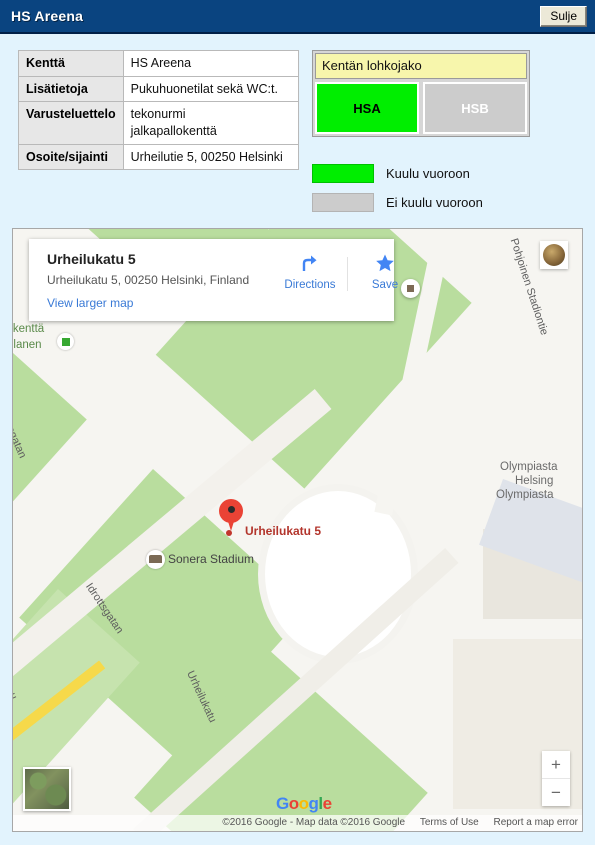 This screenshot has height=845, width=595. I want to click on map-stadium-shape, so click(338, 574).